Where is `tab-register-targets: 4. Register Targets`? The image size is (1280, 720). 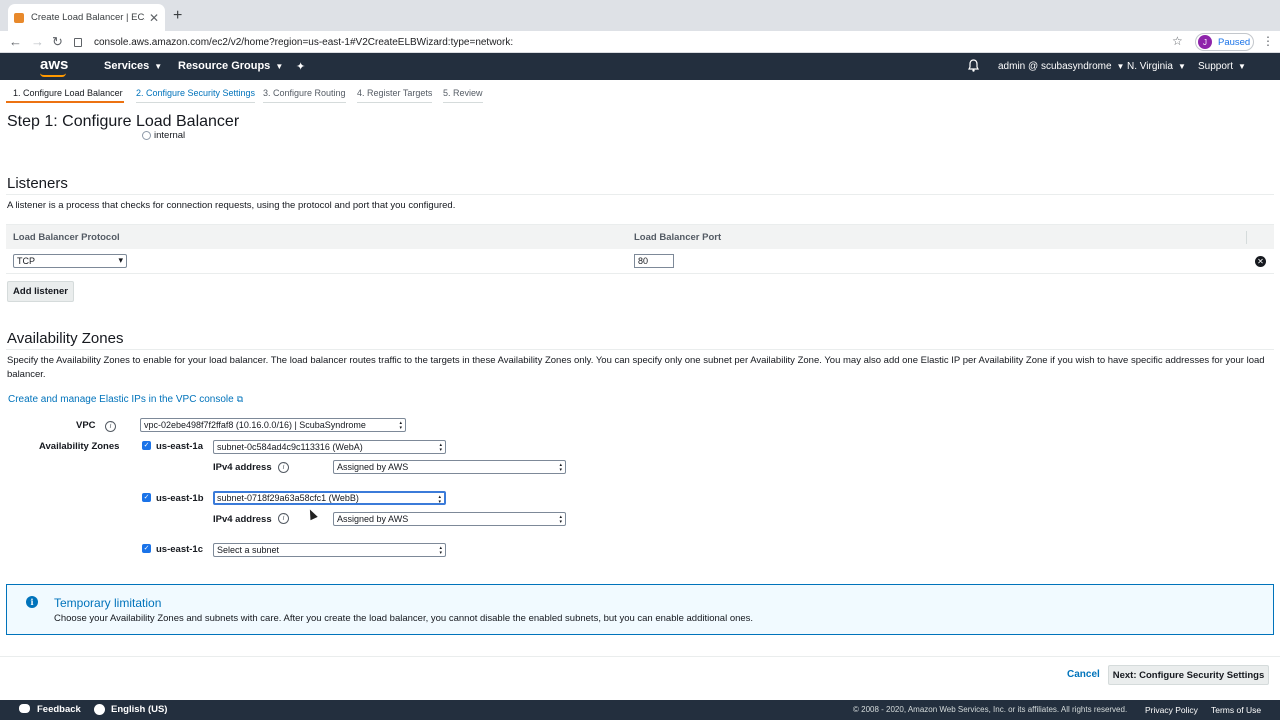
tab-register-targets: 4. Register Targets is located at coordinates (395, 93).